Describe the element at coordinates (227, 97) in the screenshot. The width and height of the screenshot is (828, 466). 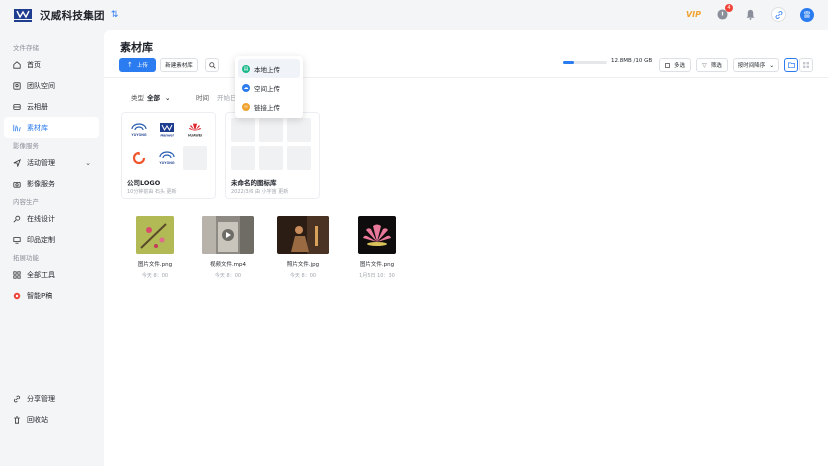
I see `time-start-input: 开始日` at that location.